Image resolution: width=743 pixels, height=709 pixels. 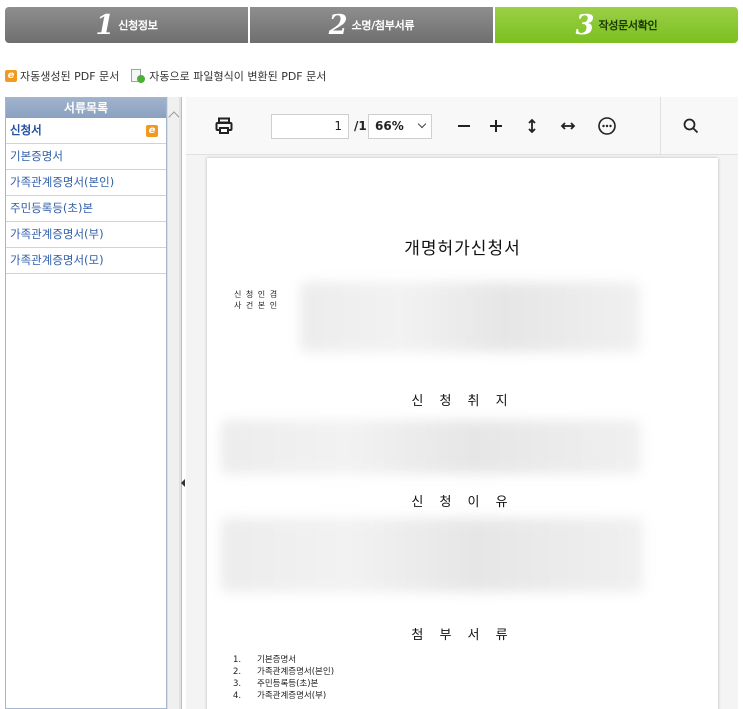 I want to click on attachment-item: 2. 가족관계증명서(본인), so click(x=284, y=672).